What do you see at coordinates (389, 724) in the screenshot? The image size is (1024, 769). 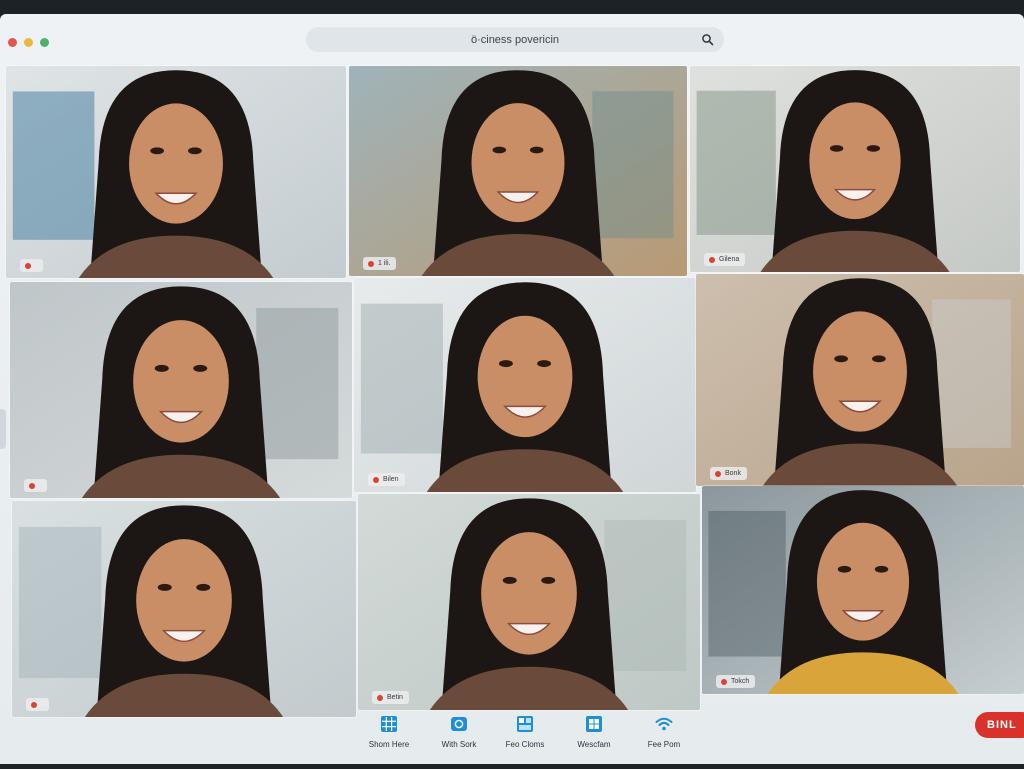 I see `grid-icon` at bounding box center [389, 724].